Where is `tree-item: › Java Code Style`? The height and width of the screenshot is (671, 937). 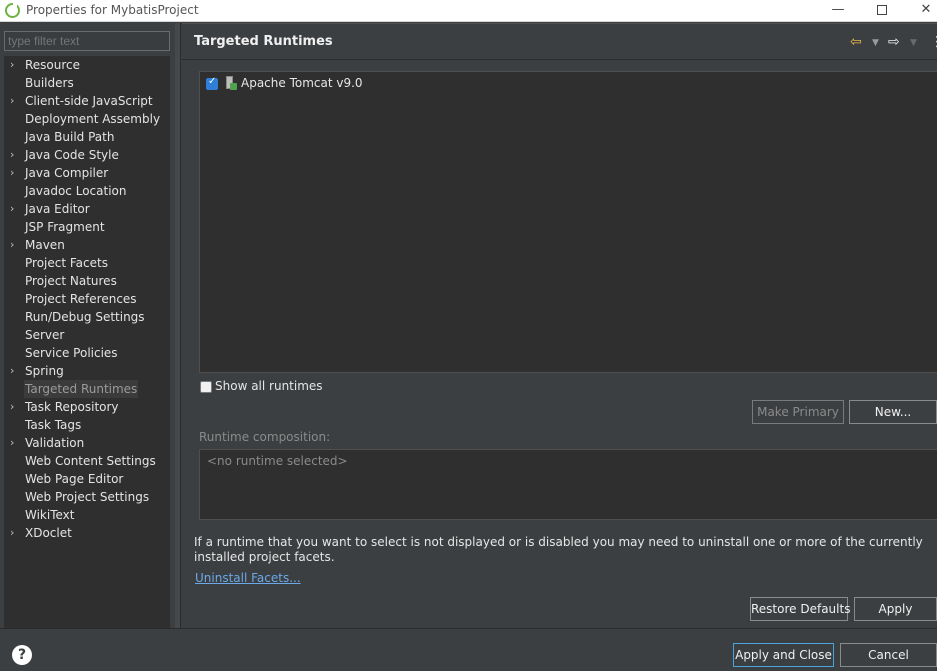
tree-item: › Java Code Style is located at coordinates (87, 155).